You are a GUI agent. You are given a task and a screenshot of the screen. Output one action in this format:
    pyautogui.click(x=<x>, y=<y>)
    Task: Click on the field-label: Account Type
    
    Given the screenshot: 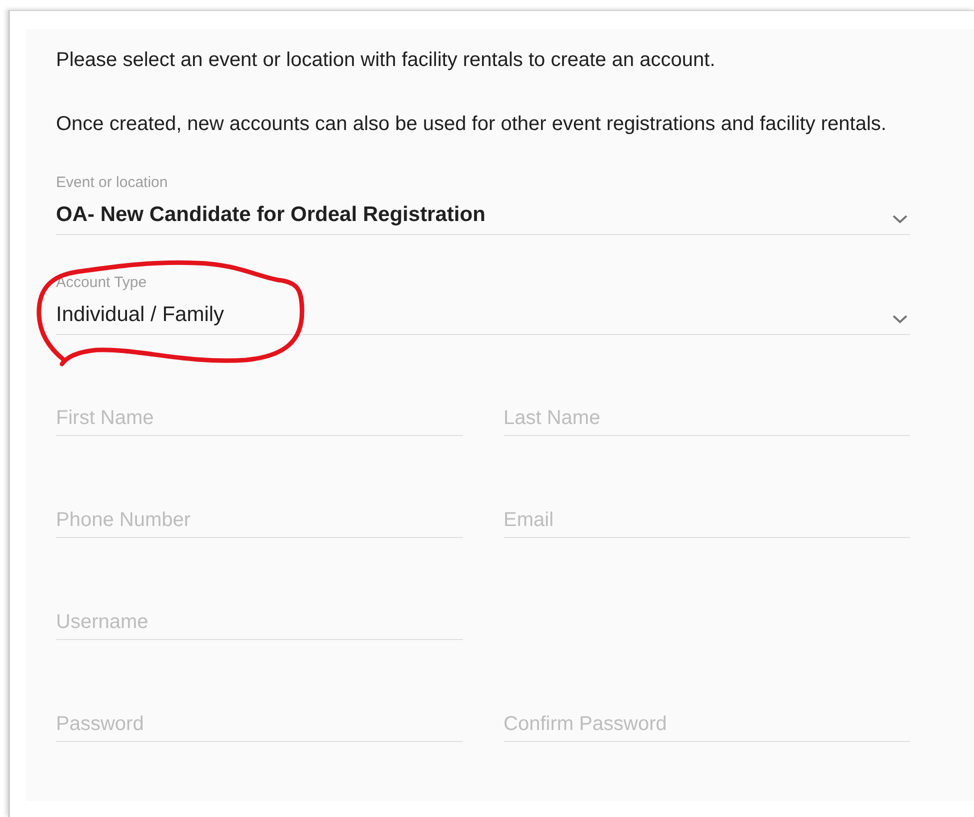 What is the action you would take?
    pyautogui.click(x=102, y=283)
    